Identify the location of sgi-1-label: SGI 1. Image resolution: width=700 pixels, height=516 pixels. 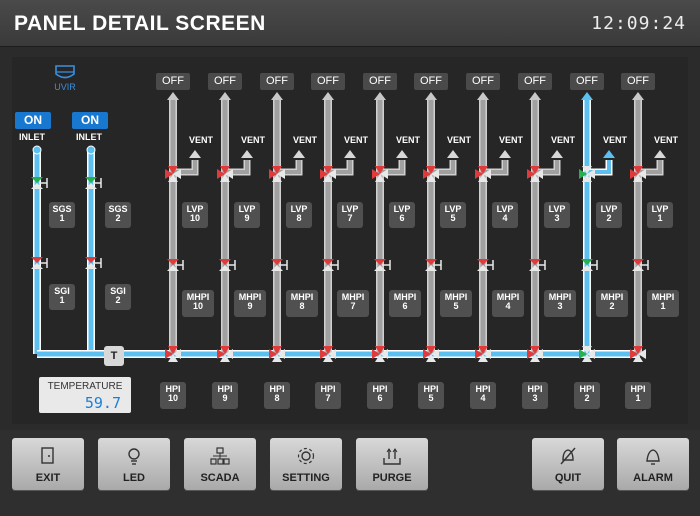
(62, 297).